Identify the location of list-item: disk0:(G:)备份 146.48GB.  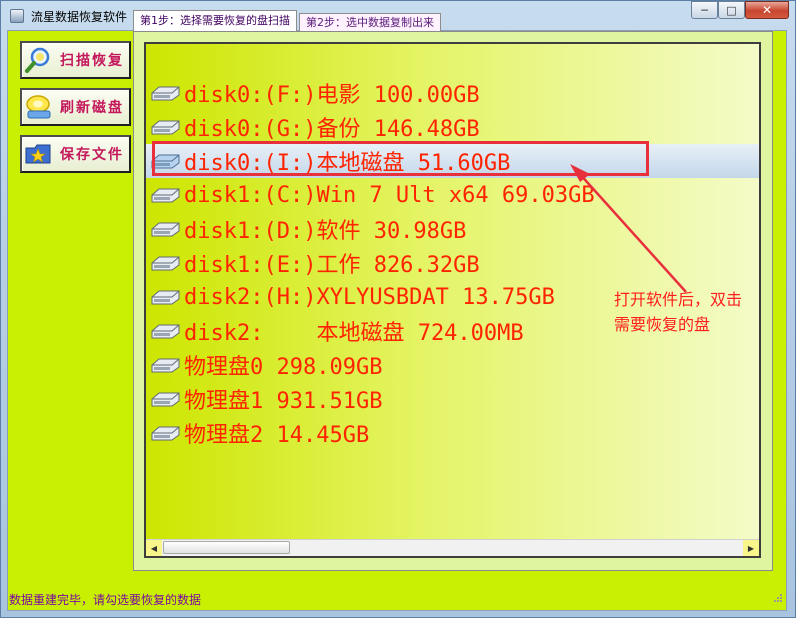
(452, 127).